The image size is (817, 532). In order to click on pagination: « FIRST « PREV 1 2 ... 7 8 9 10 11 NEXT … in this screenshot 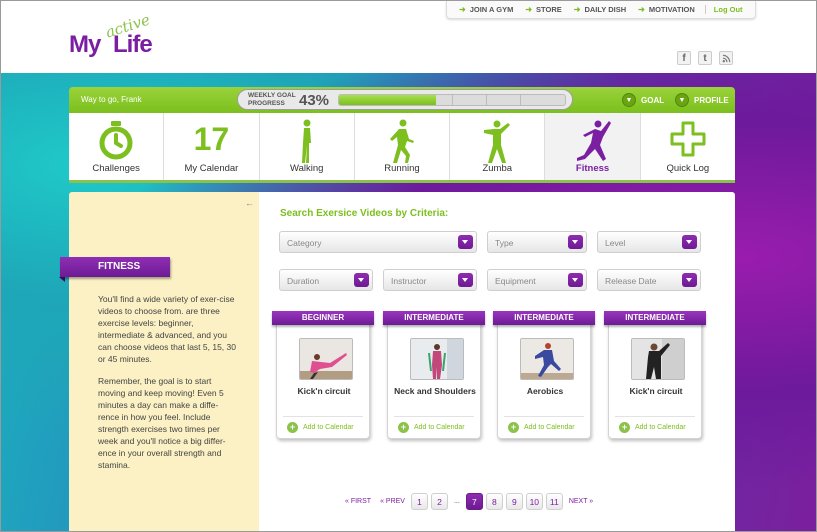, I will do `click(469, 501)`.